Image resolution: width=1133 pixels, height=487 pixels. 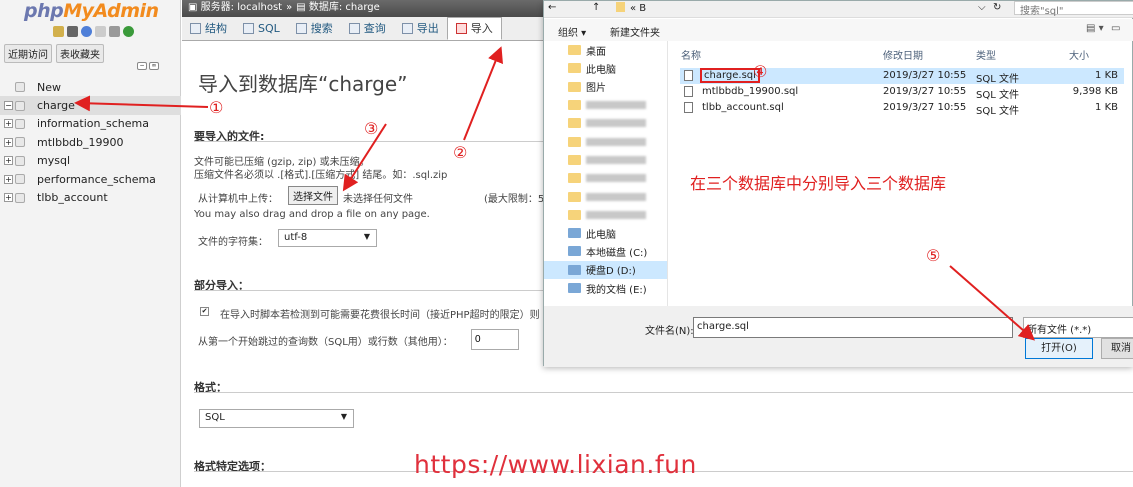 What do you see at coordinates (596, 7) in the screenshot?
I see `up-arrow-icon: ↑` at bounding box center [596, 7].